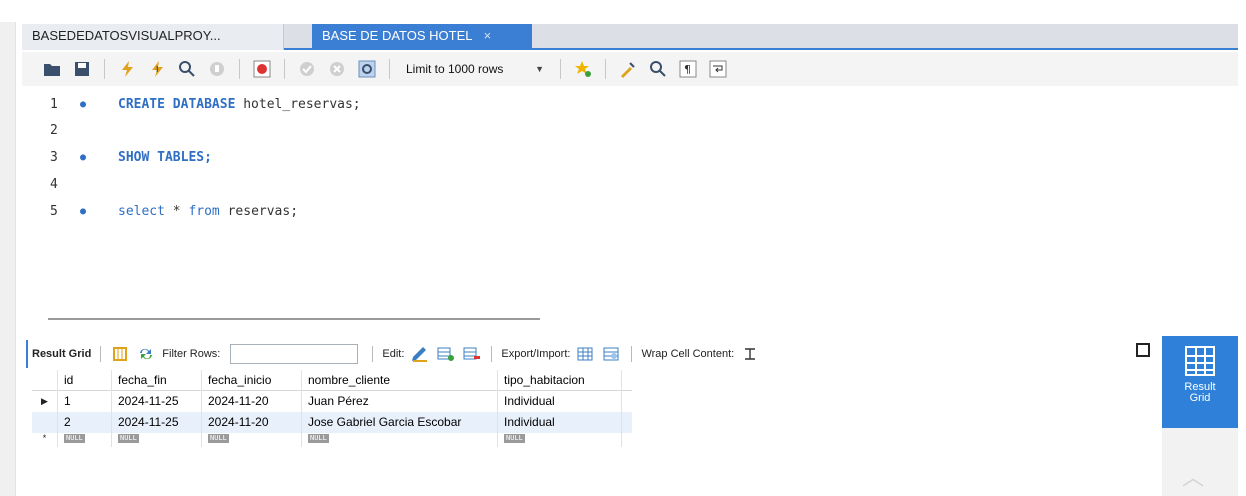 The image size is (1246, 496). I want to click on code-line-3: 3 ● SHOW TABLES;, so click(630, 158).